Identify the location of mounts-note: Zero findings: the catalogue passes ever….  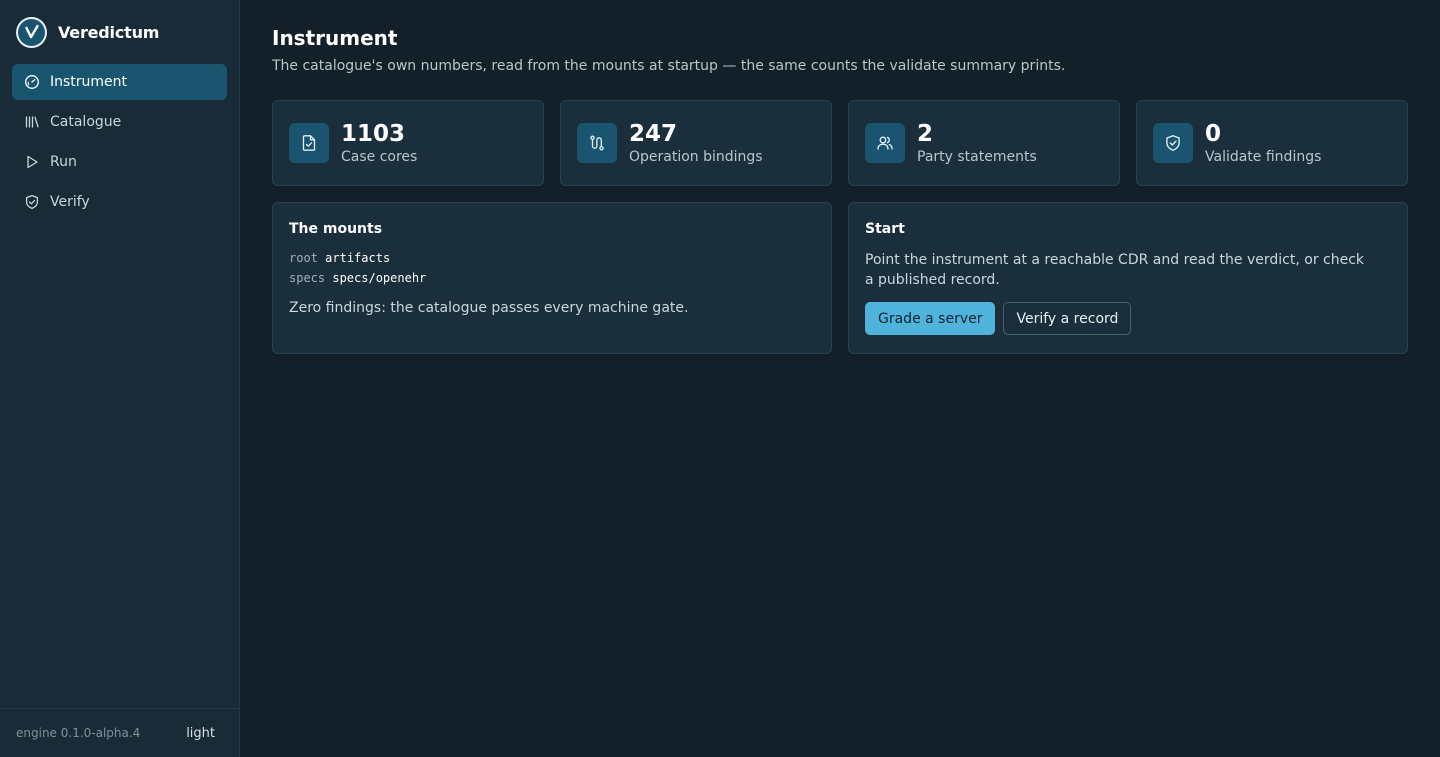
(489, 308).